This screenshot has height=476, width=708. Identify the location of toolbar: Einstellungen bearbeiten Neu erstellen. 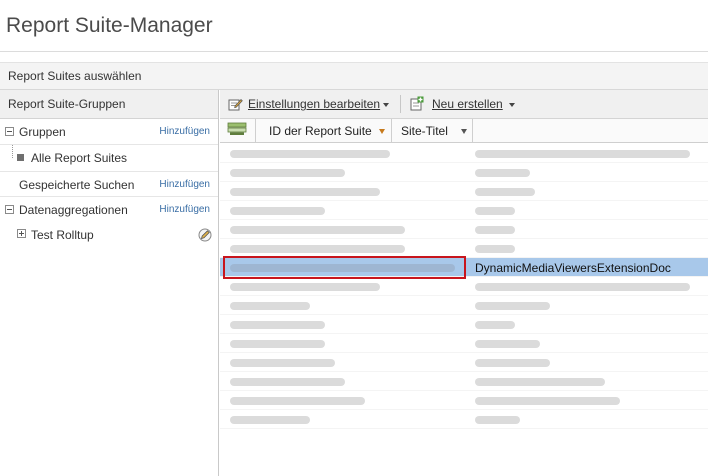
(464, 104).